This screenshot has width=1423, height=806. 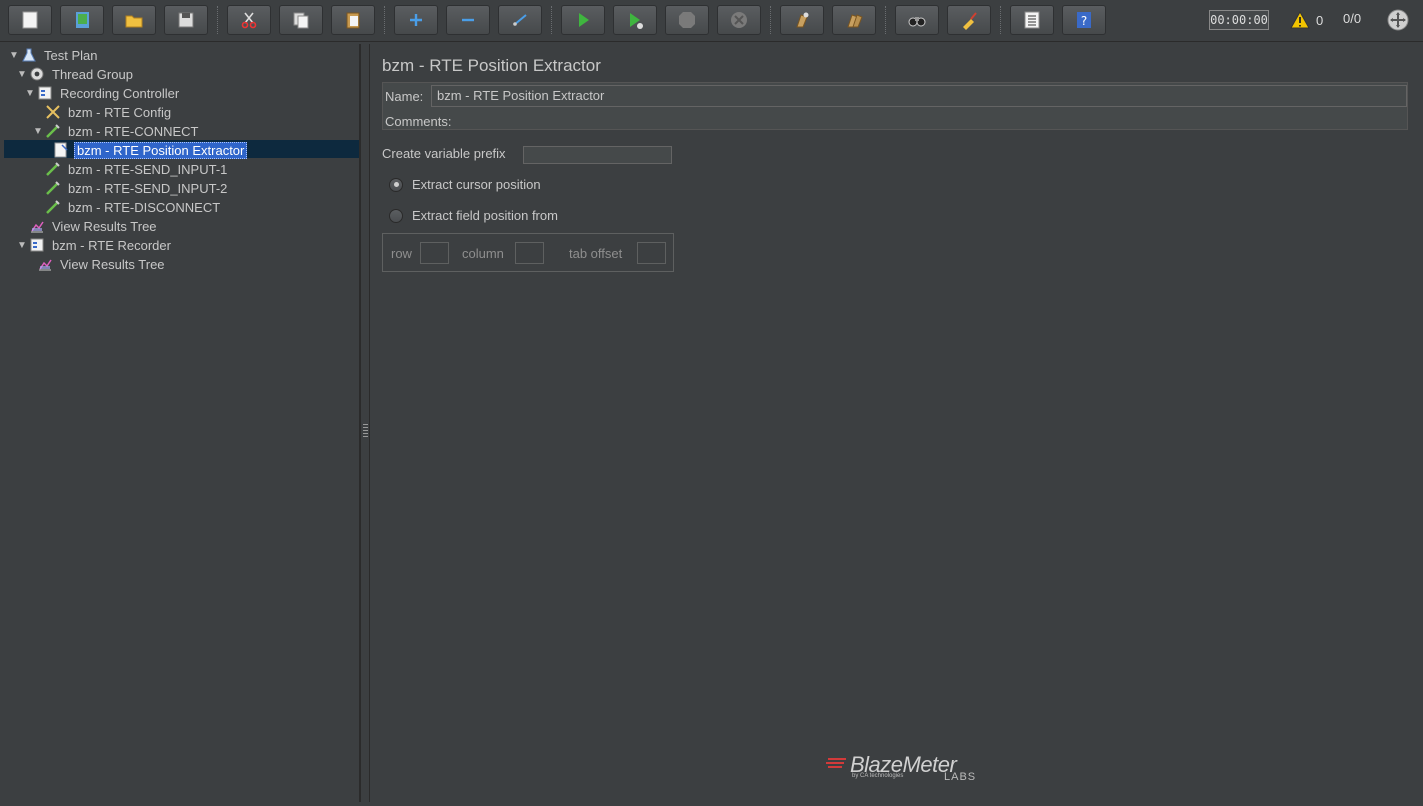 I want to click on warning-icon, so click(x=1300, y=20).